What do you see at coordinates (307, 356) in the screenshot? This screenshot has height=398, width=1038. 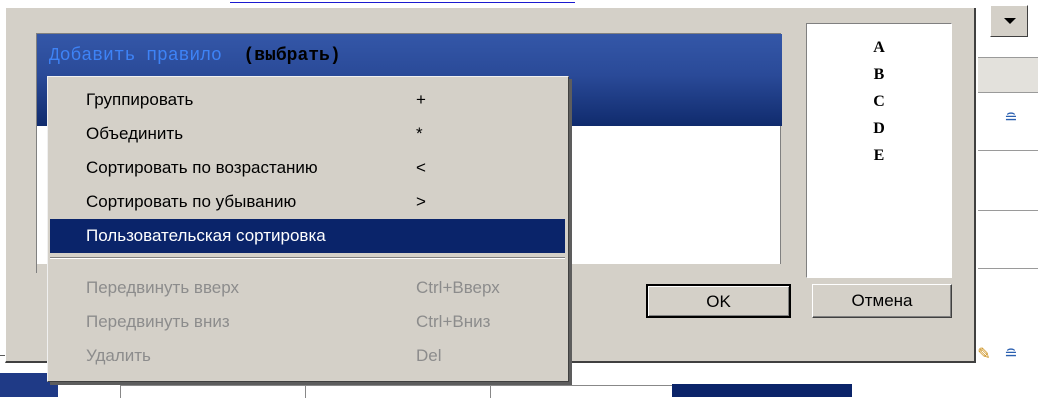 I see `menu-item-delete: Удалить Del` at bounding box center [307, 356].